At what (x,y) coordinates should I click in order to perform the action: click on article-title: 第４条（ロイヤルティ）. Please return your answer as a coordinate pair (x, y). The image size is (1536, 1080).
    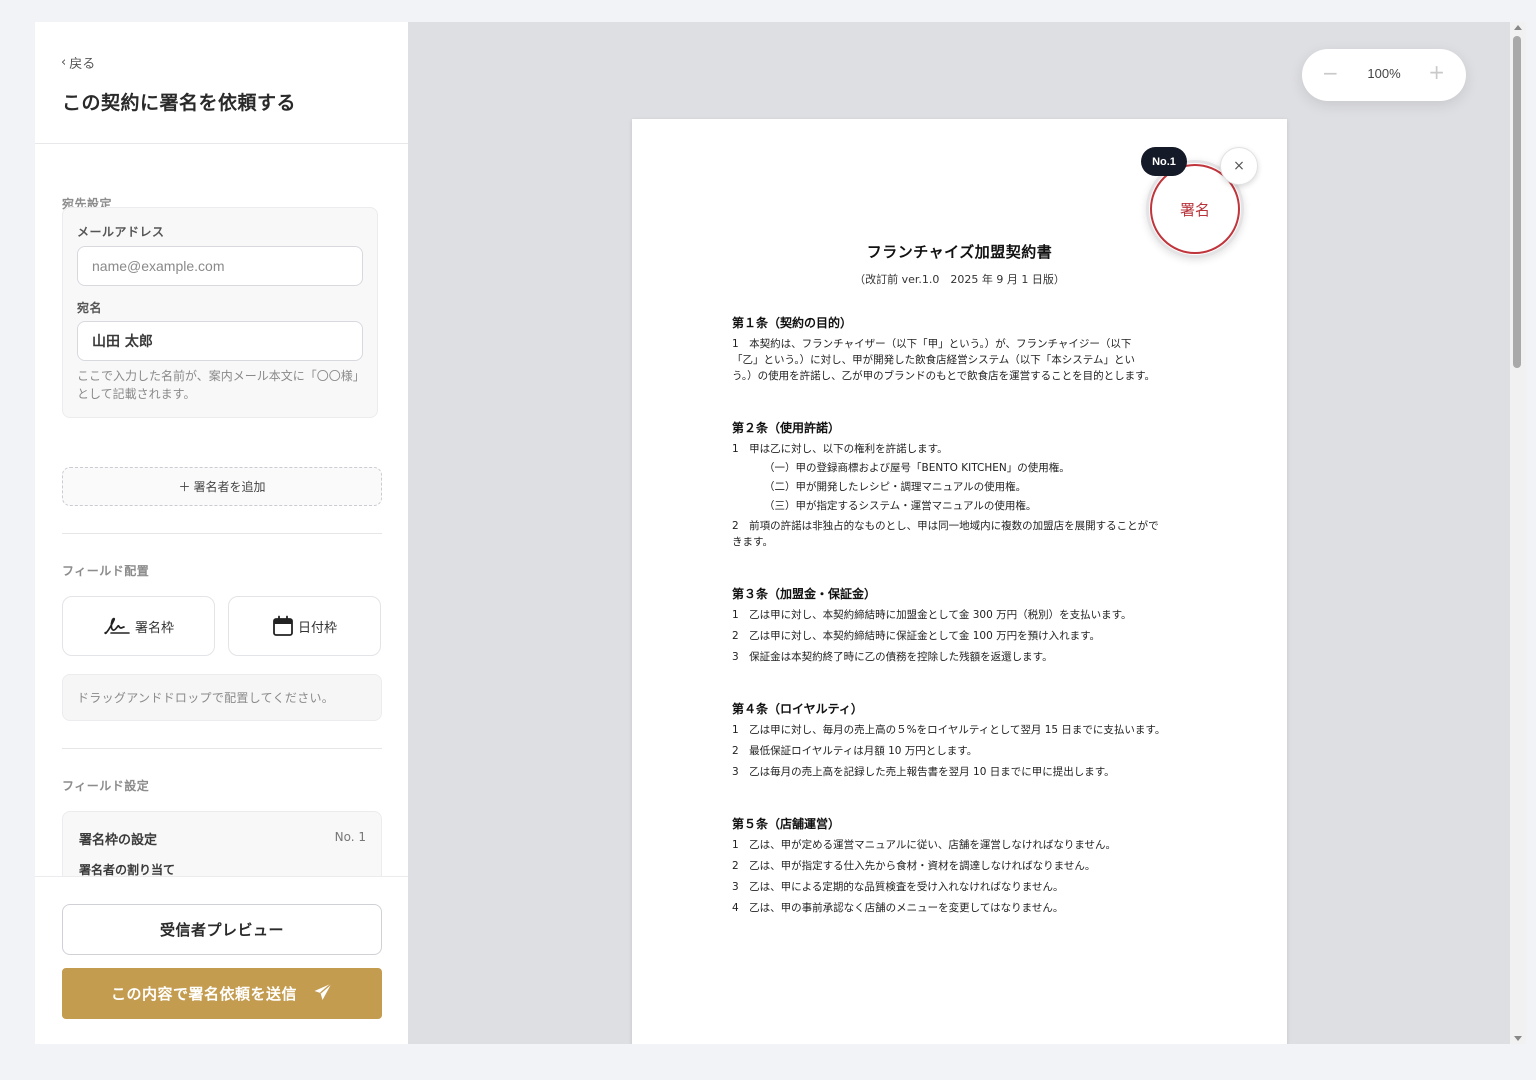
    Looking at the image, I should click on (797, 709).